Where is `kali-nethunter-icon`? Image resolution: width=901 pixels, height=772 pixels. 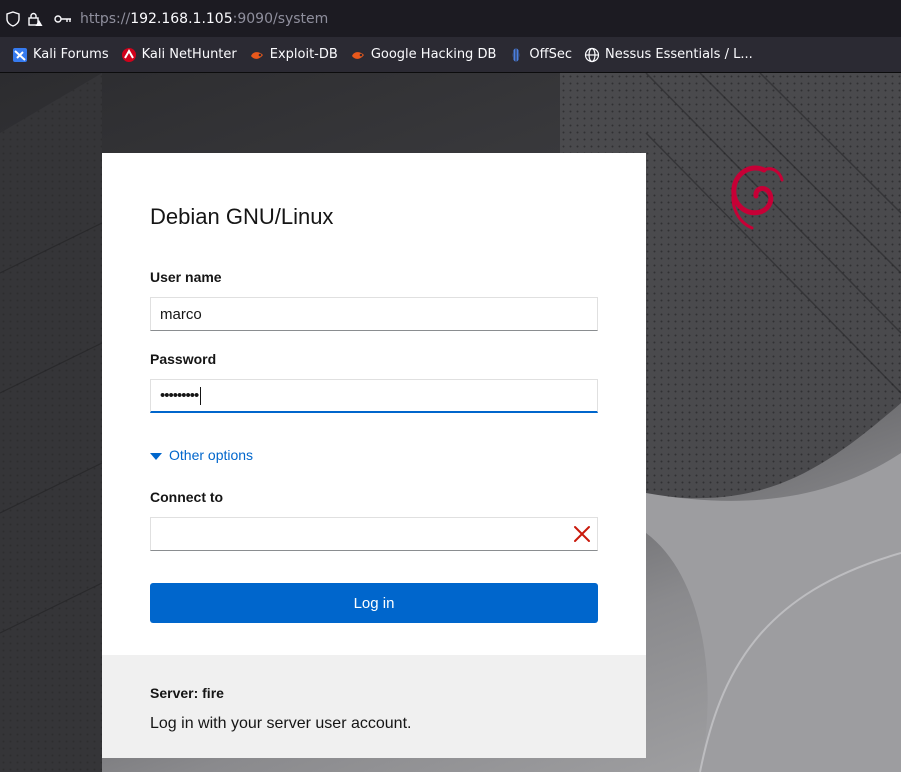
kali-nethunter-icon is located at coordinates (129, 55).